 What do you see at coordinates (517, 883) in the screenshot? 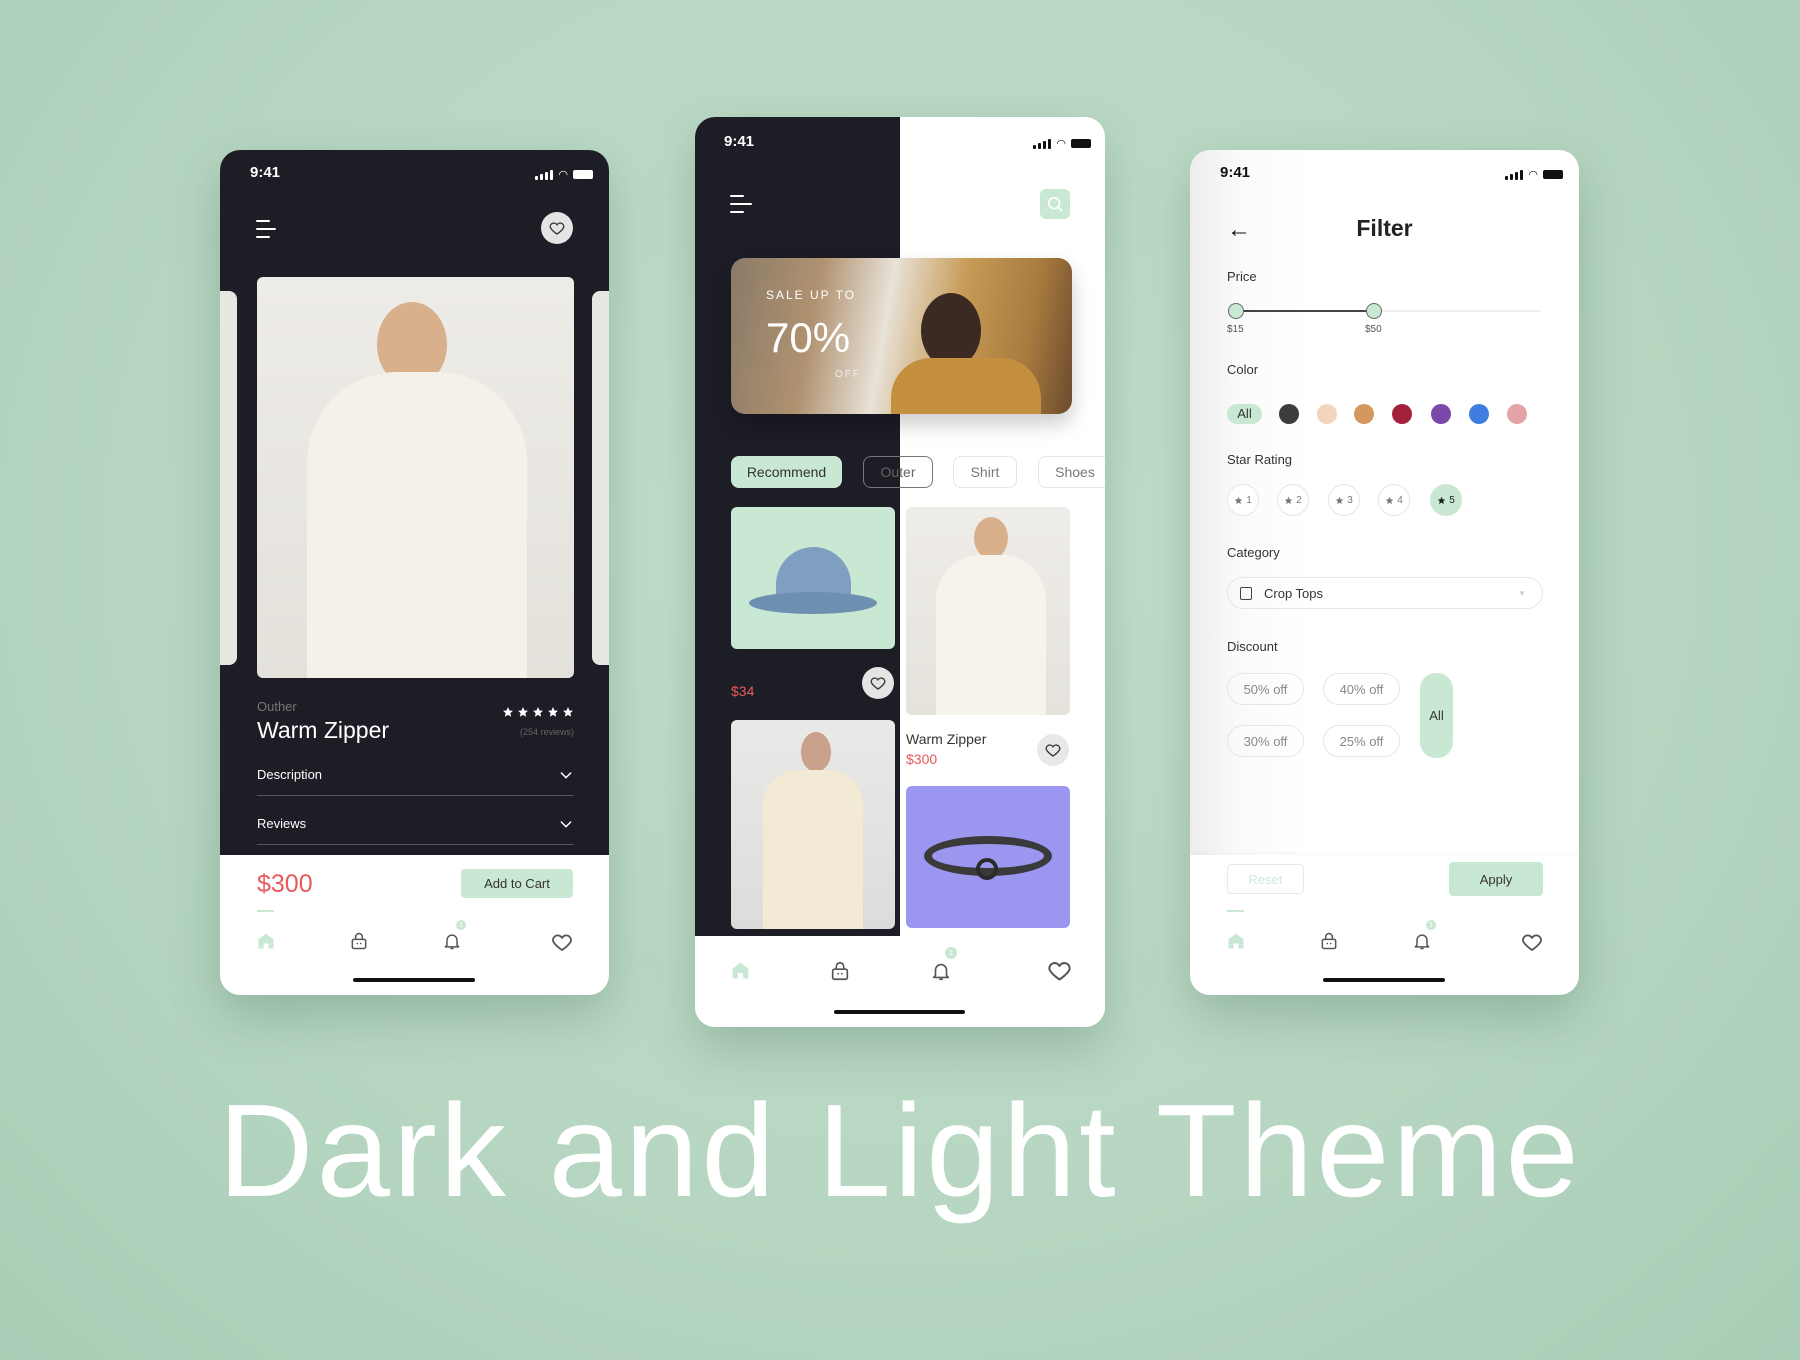
I see `add-to-cart-button: Add to Cart` at bounding box center [517, 883].